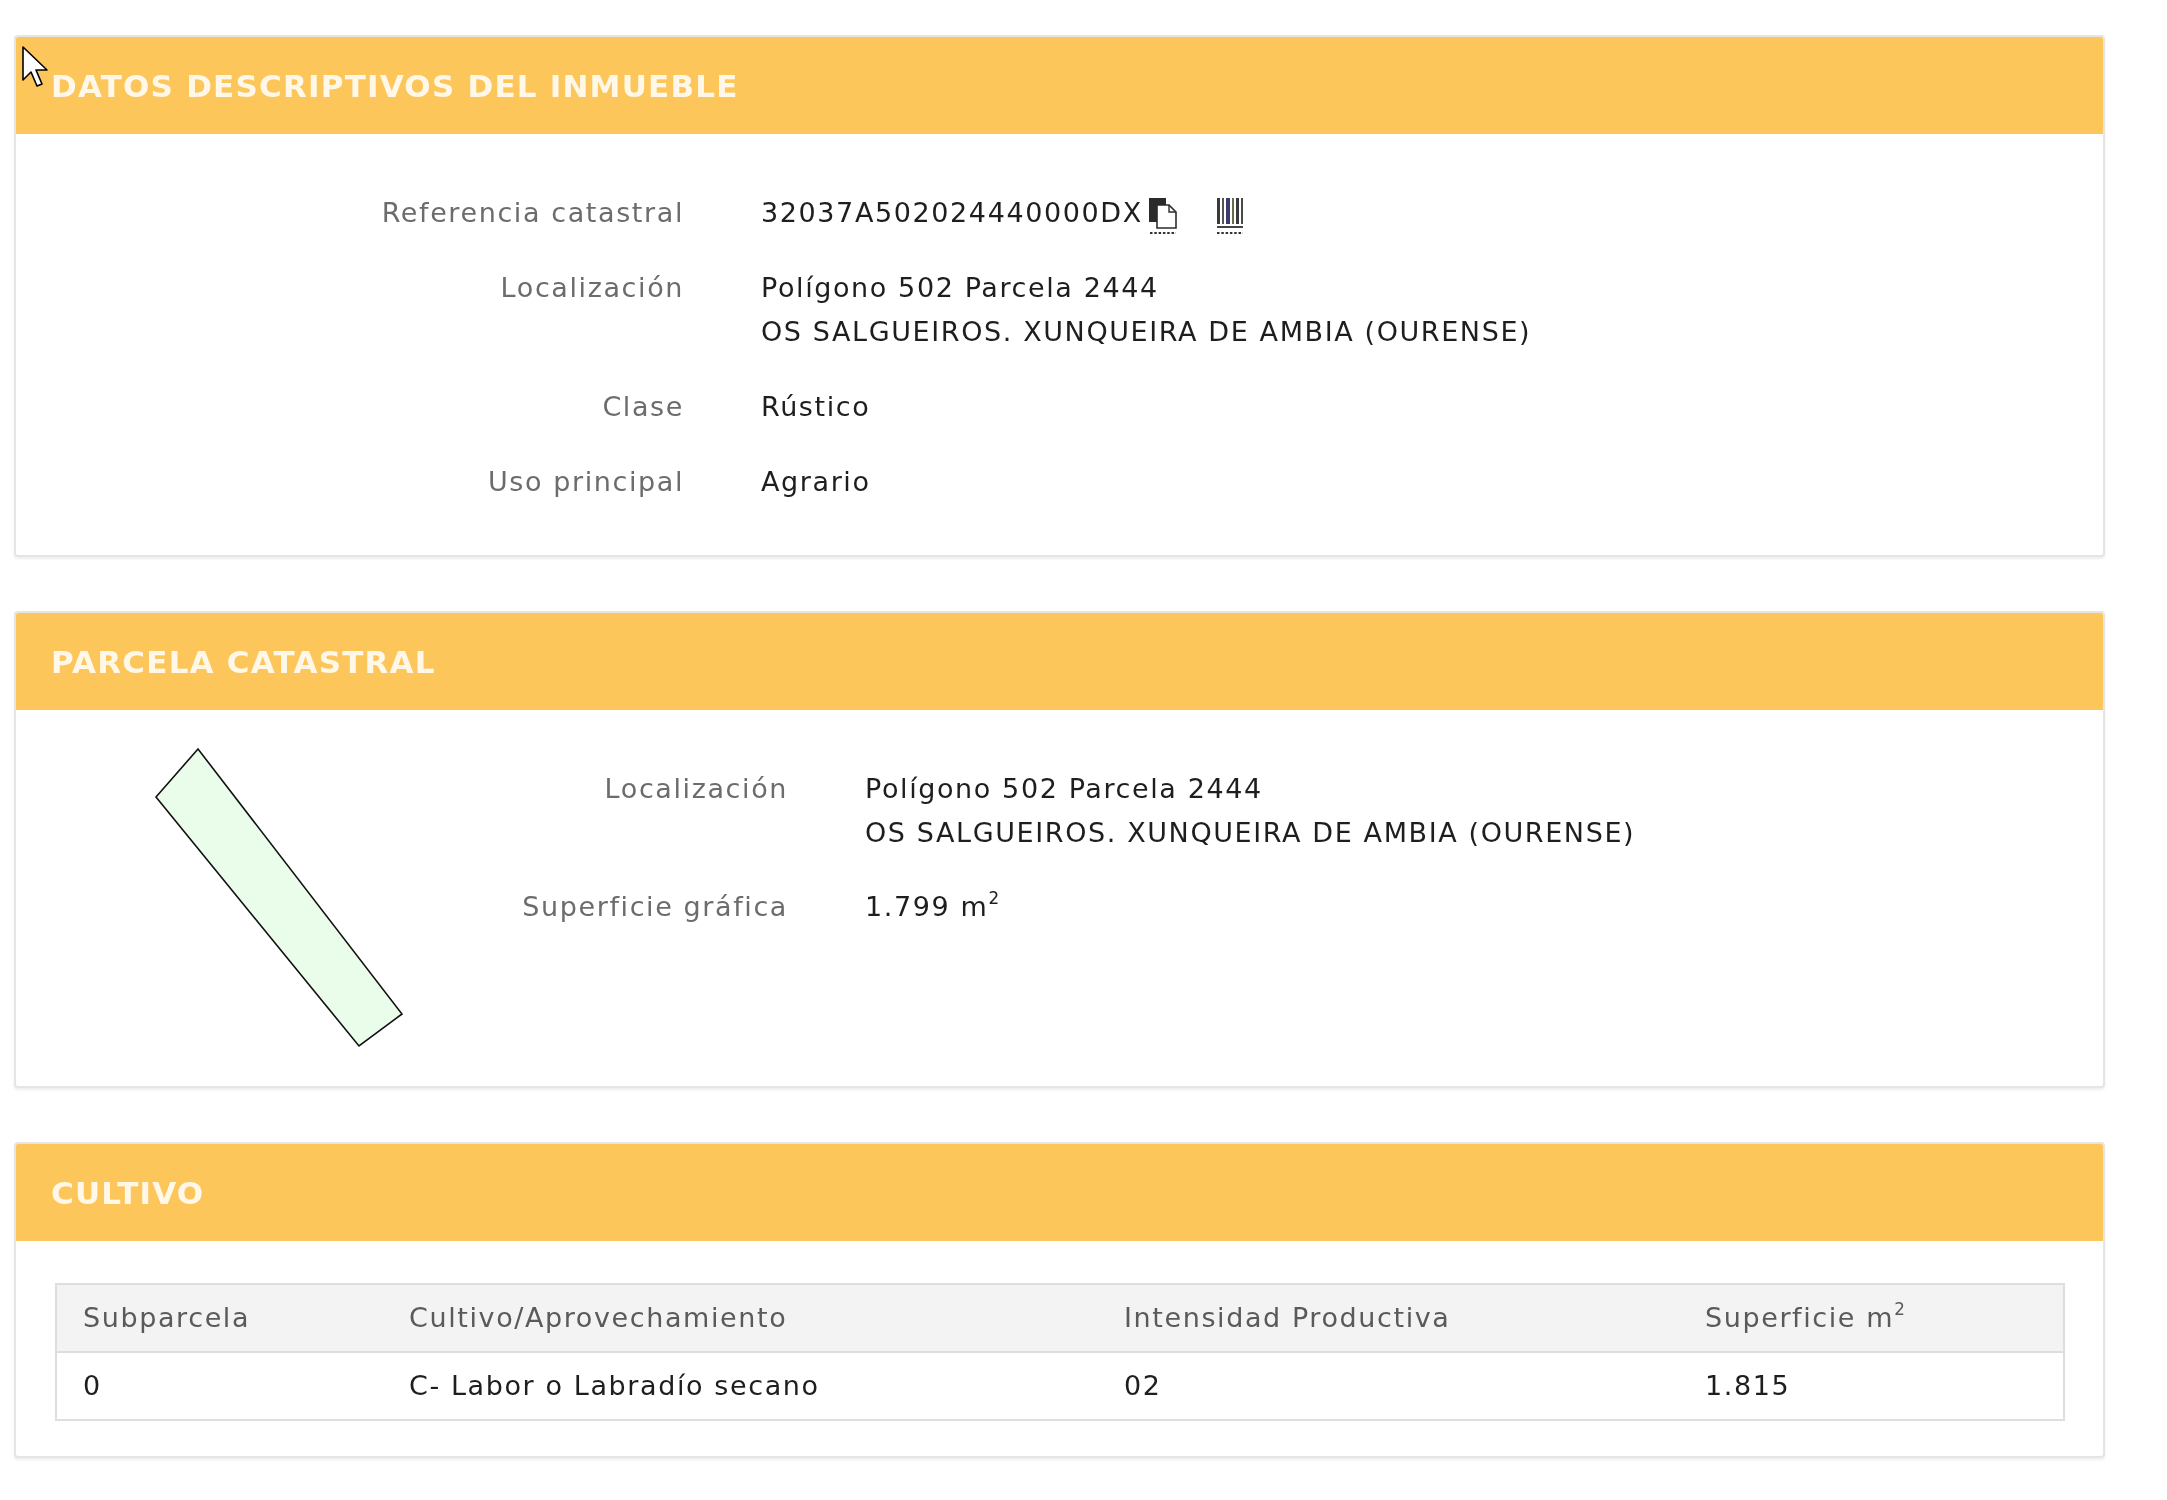 This screenshot has width=2167, height=1500. Describe the element at coordinates (1143, 1386) in the screenshot. I see `table-cell-text: 02` at that location.